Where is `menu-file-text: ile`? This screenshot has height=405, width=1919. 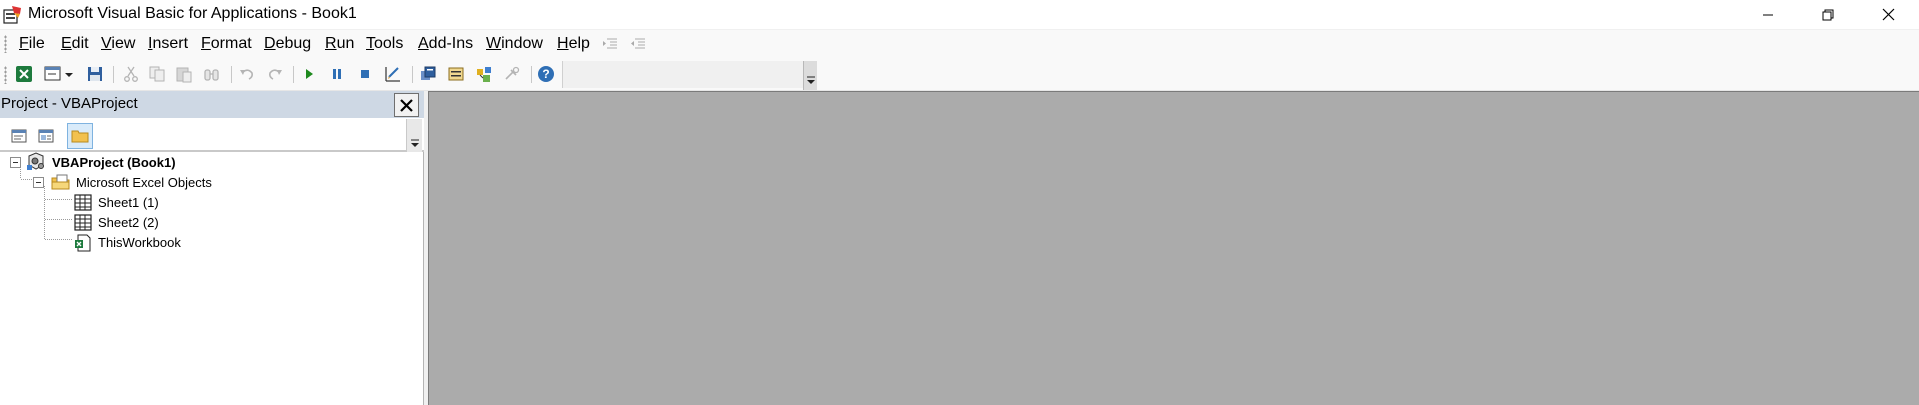
menu-file-text: ile is located at coordinates (36, 43).